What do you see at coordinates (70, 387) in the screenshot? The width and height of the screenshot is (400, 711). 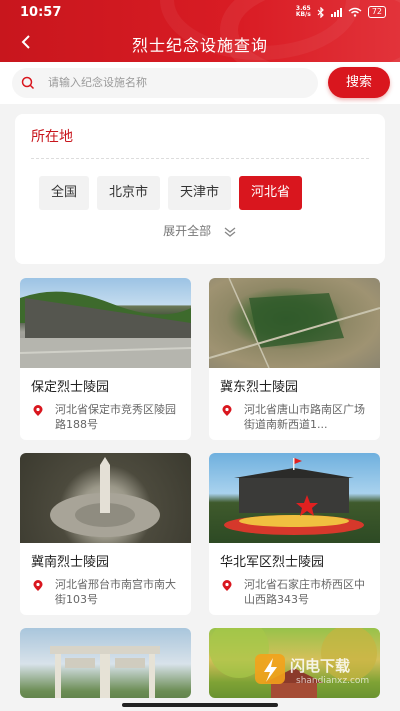 I see `facility-name: 保定烈士陵园` at bounding box center [70, 387].